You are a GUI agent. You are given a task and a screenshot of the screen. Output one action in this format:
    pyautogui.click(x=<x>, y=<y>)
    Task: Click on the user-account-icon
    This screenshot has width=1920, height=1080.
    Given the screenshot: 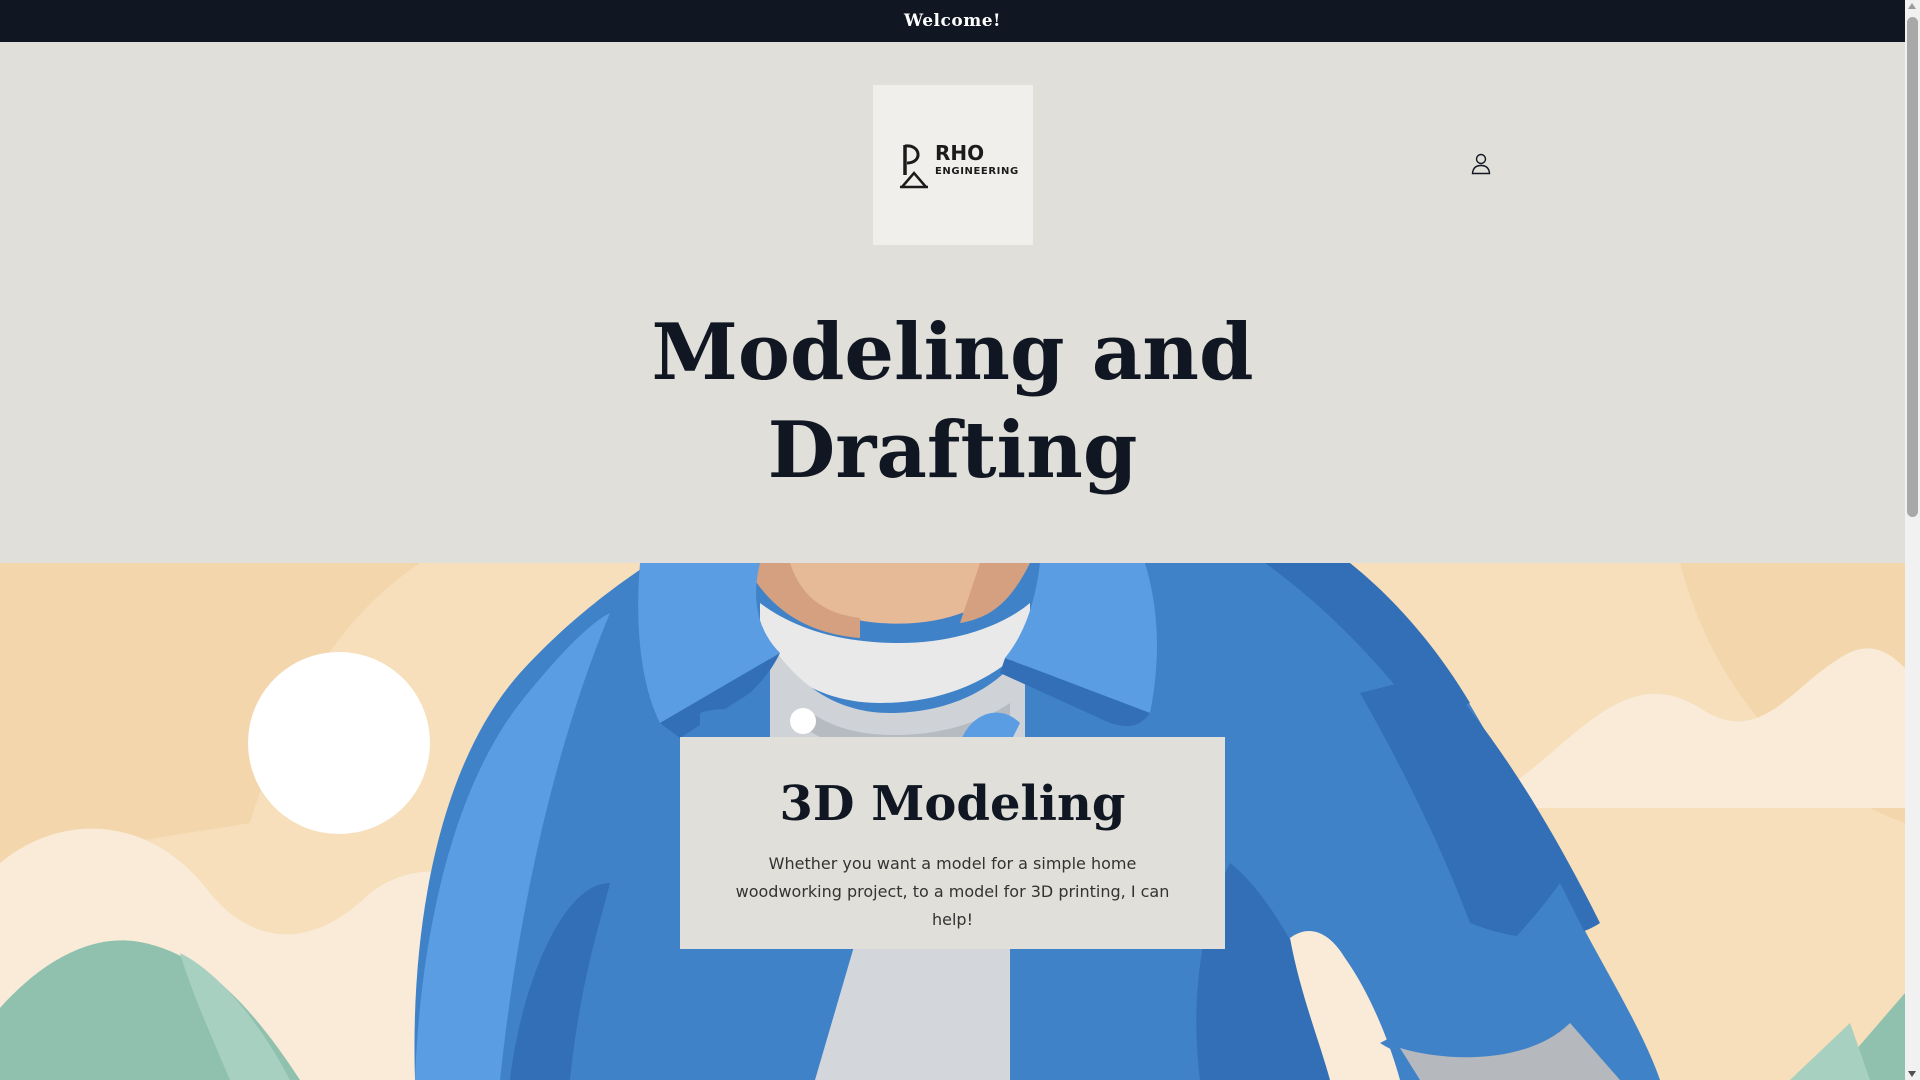 What is the action you would take?
    pyautogui.click(x=1481, y=164)
    